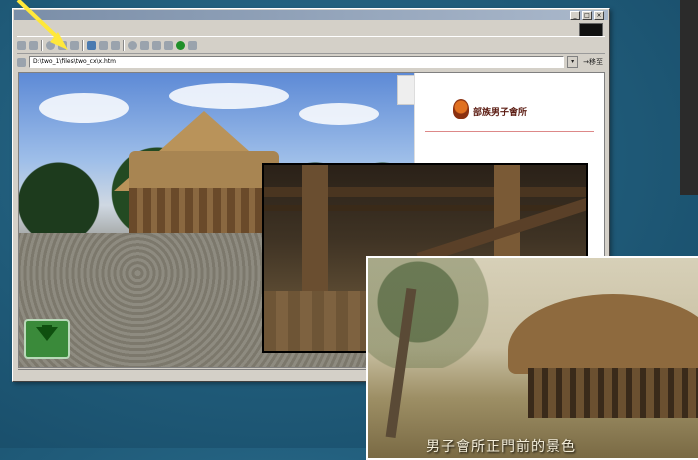 The height and width of the screenshot is (460, 698). I want to click on back-icon, so click(21, 45).